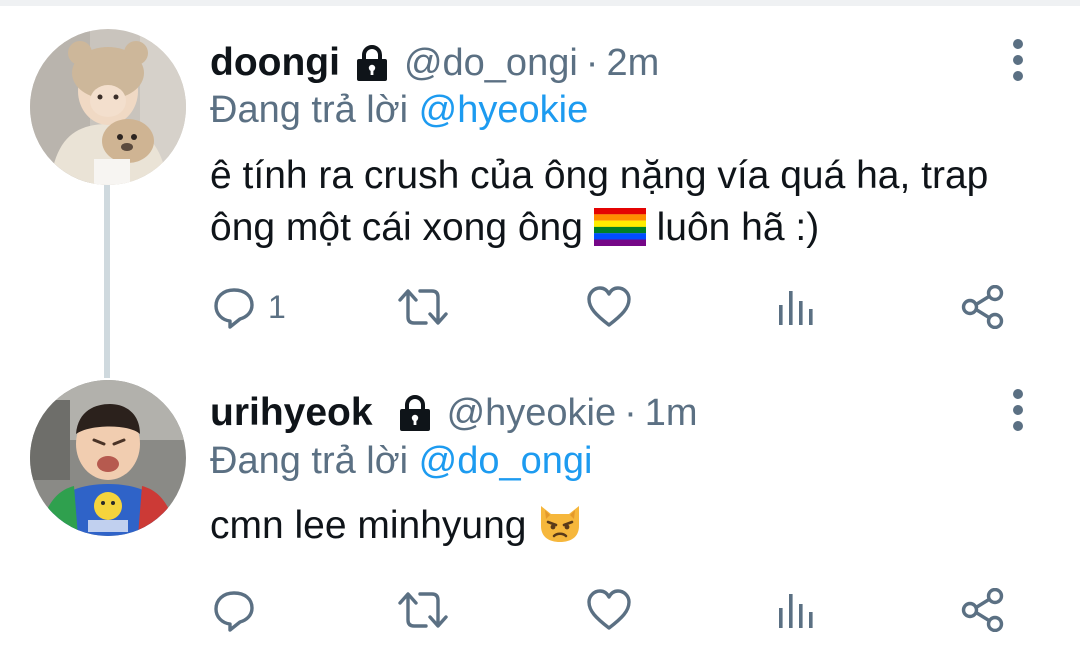 Image resolution: width=1080 pixels, height=651 pixels. Describe the element at coordinates (738, 227) in the screenshot. I see `tweet-text-segment: luôn hã :)` at that location.